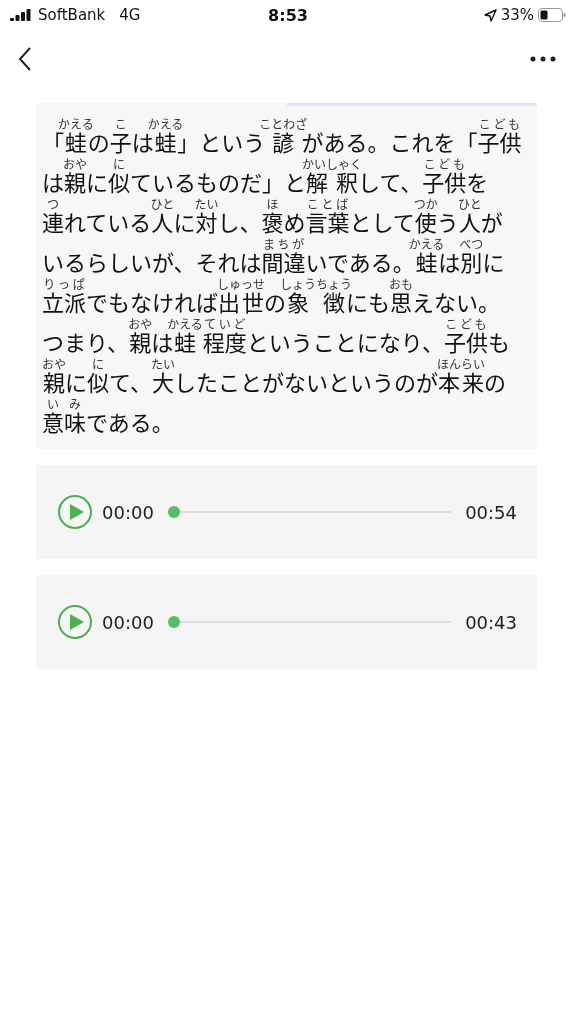 The image size is (576, 1024). Describe the element at coordinates (72, 15) in the screenshot. I see `carrier-name: SoftBank` at that location.